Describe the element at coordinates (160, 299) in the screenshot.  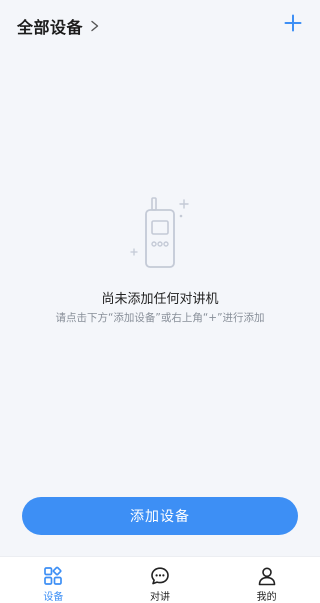
I see `empty-state-title: 尚未添加任何对讲机` at that location.